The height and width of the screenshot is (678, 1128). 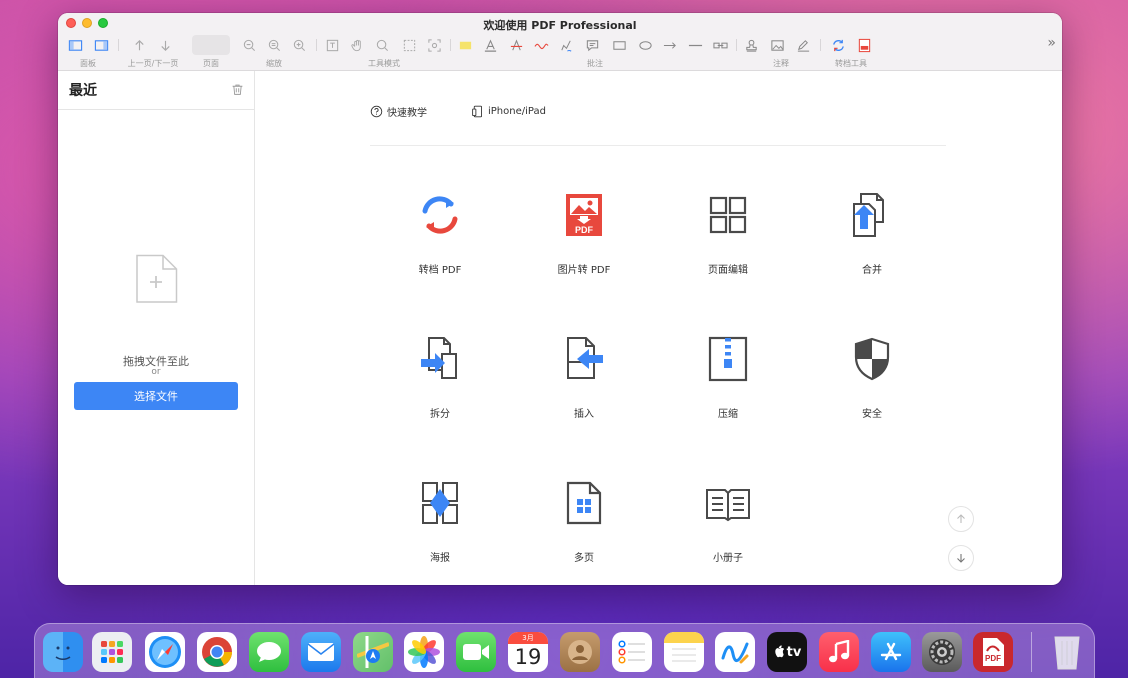 I want to click on strikethrough-icon, so click(x=516, y=45).